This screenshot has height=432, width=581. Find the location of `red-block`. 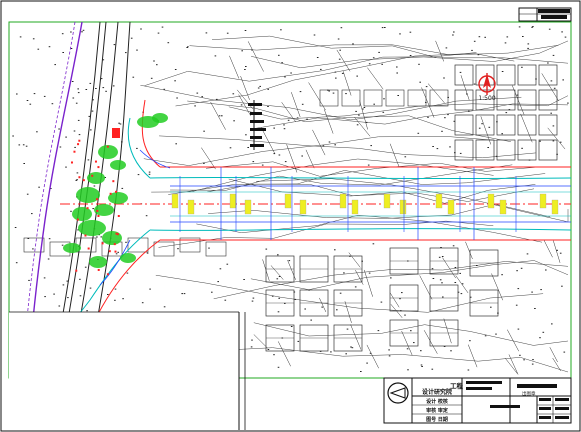

red-block is located at coordinates (116, 133).